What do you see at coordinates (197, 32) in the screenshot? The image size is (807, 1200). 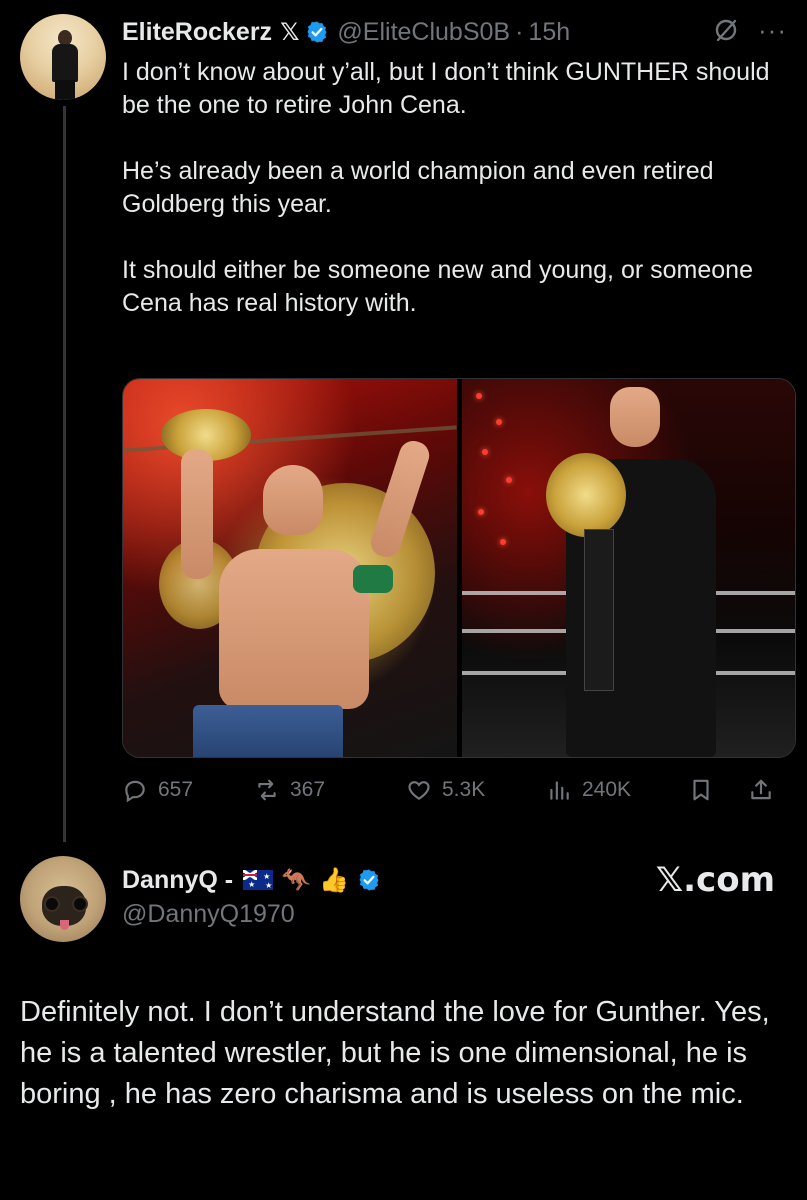 I see `author-display-name: EliteRockerz` at bounding box center [197, 32].